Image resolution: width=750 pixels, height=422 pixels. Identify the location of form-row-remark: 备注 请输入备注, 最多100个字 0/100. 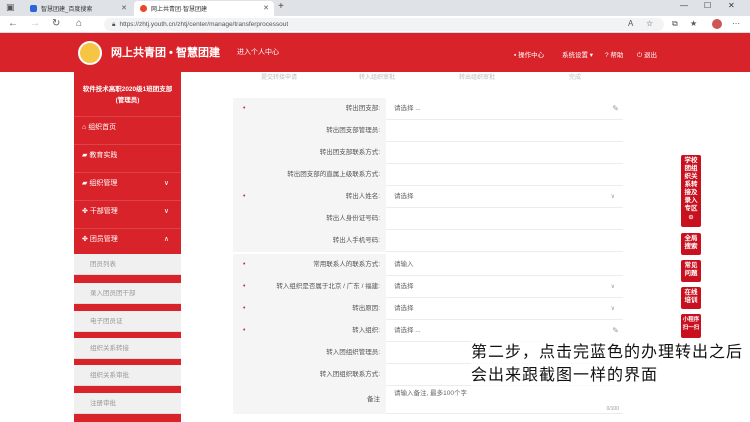
(428, 400).